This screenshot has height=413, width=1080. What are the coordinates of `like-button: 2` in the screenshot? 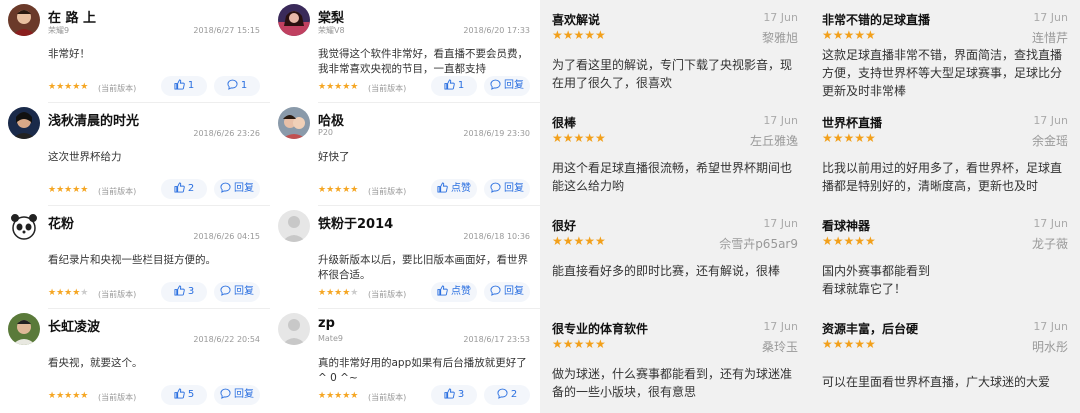 It's located at (184, 189).